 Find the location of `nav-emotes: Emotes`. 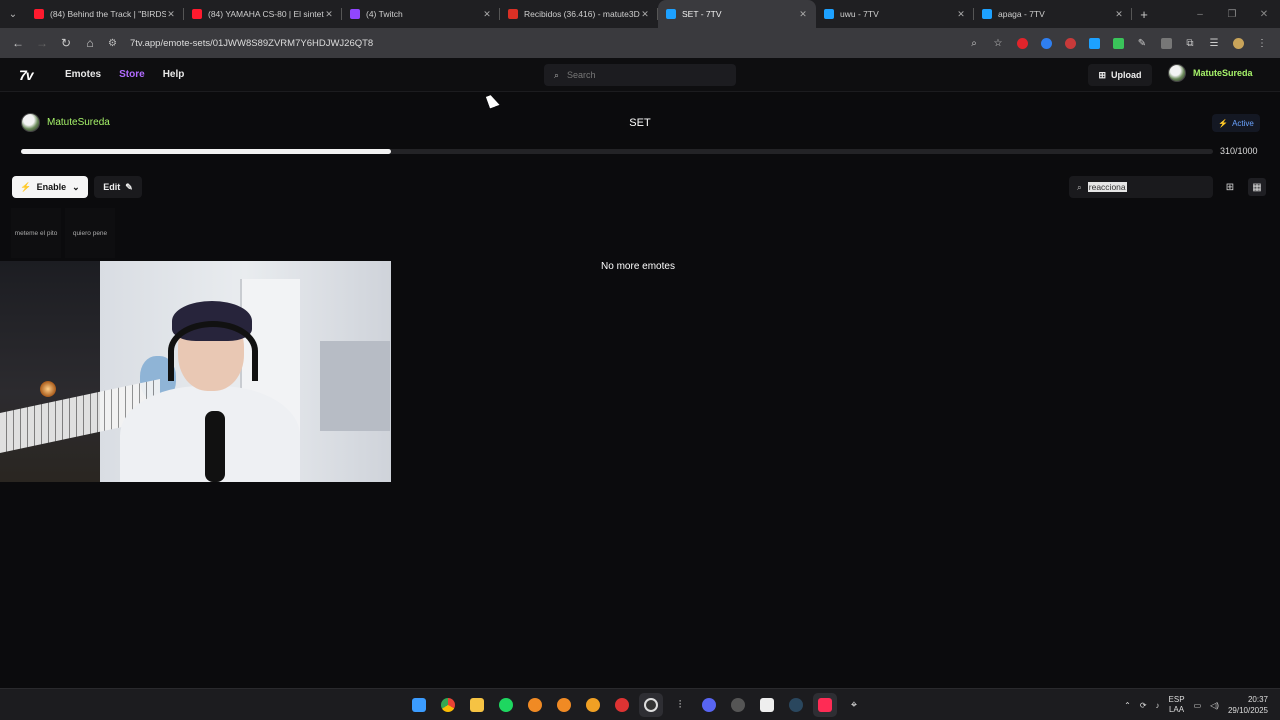

nav-emotes: Emotes is located at coordinates (83, 74).